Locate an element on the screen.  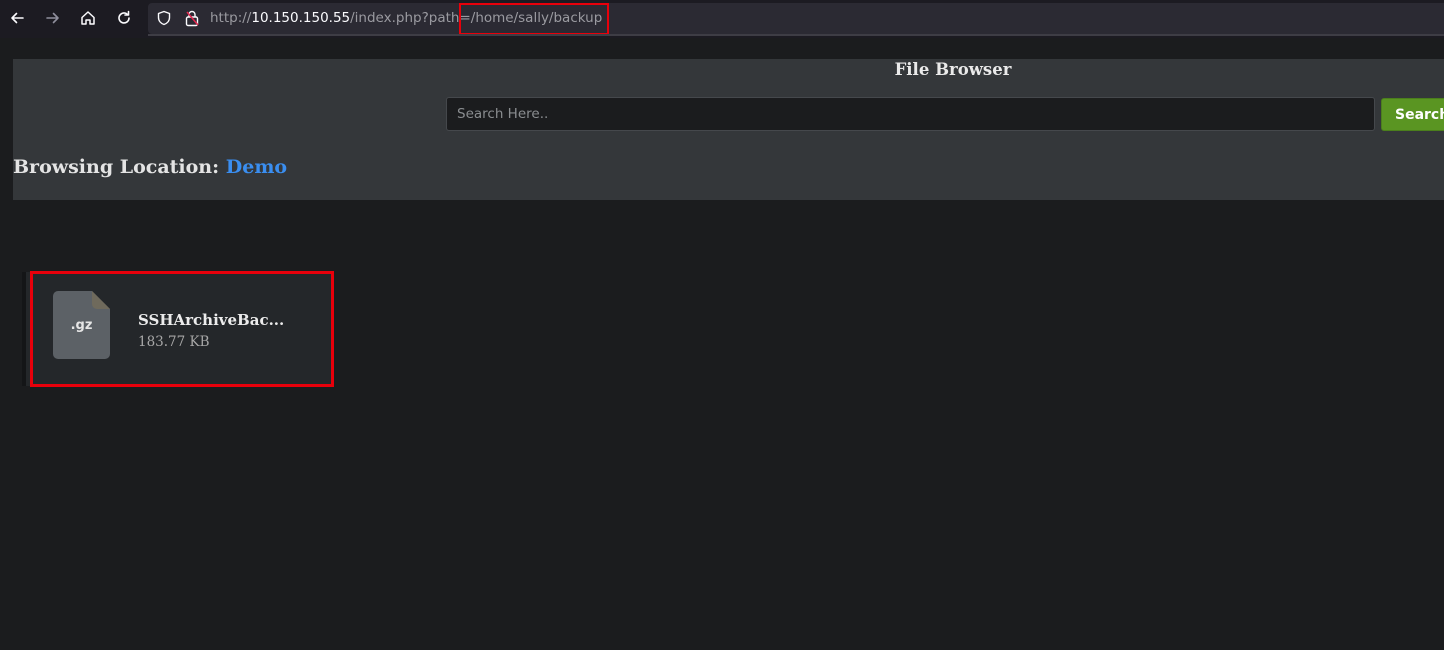
url-host: 10.150.150.55 is located at coordinates (301, 18).